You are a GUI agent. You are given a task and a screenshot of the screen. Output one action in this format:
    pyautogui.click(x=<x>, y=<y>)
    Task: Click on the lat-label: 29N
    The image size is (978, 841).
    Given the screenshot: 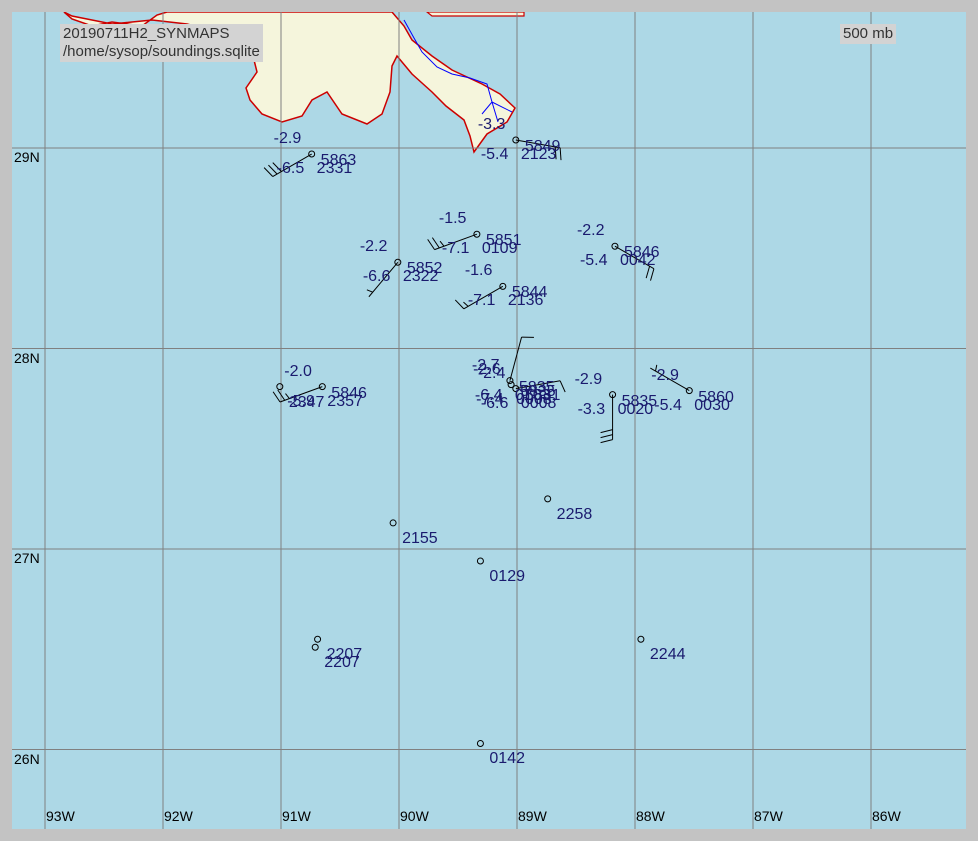 What is the action you would take?
    pyautogui.click(x=27, y=157)
    